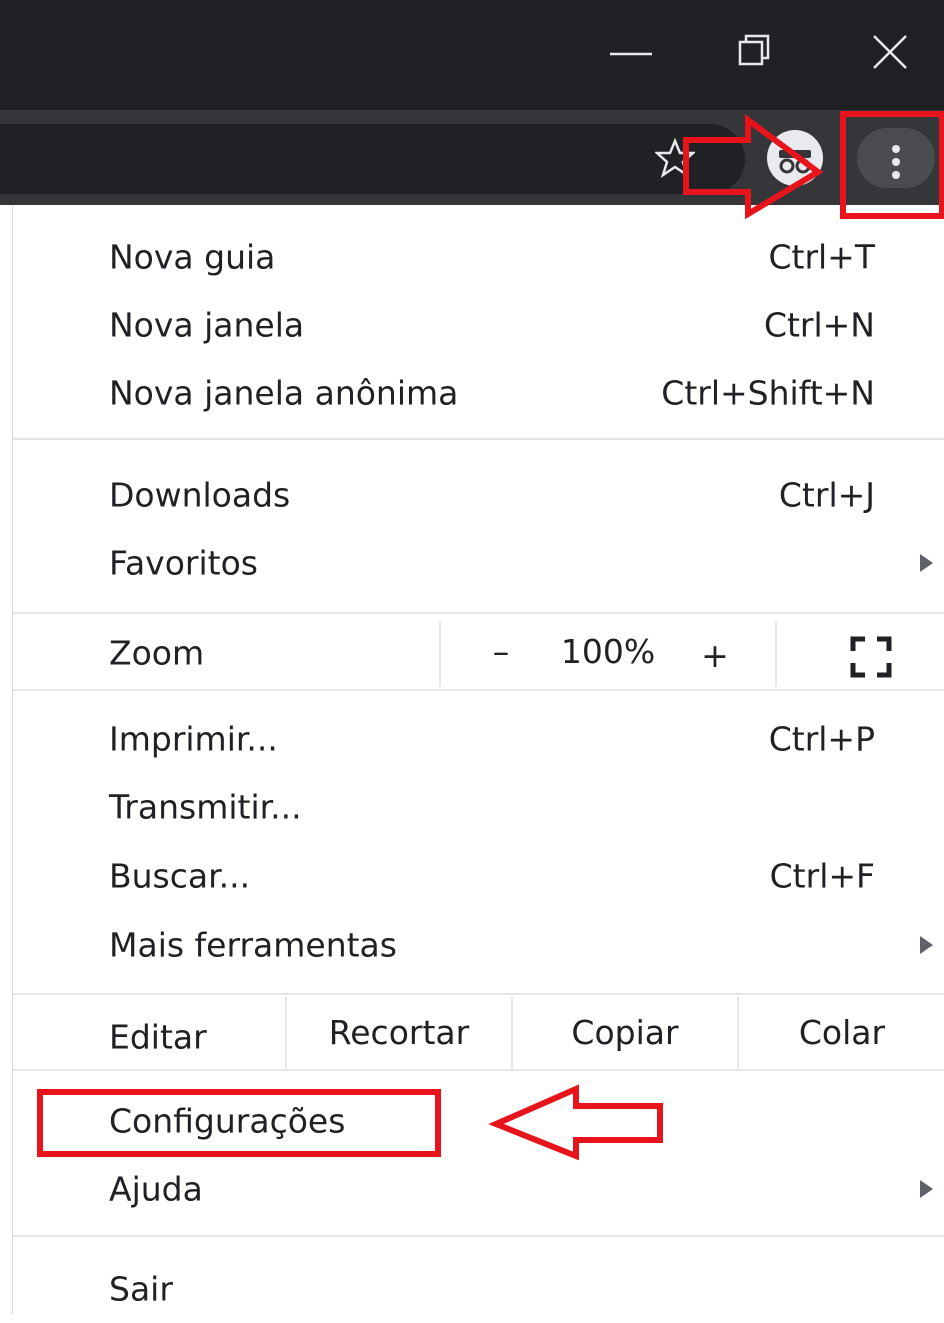 This screenshot has height=1323, width=944. I want to click on menu-item-label: Mais ferramentas, so click(253, 945).